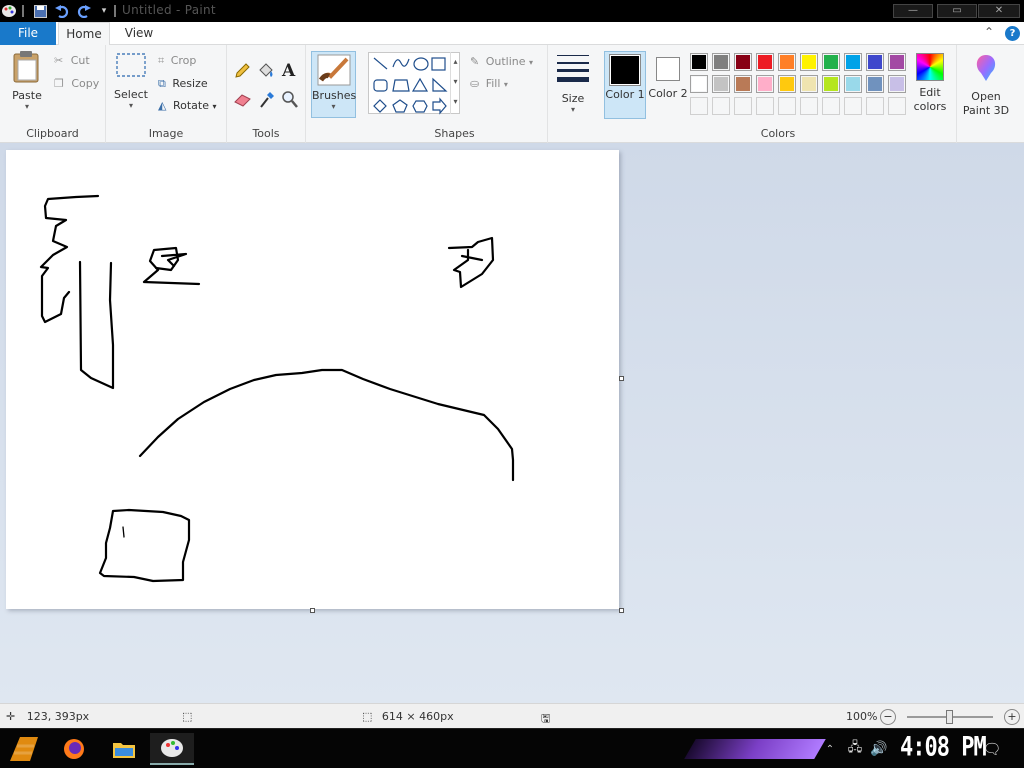 This screenshot has height=768, width=1024. I want to click on resize-handle-right, so click(621, 378).